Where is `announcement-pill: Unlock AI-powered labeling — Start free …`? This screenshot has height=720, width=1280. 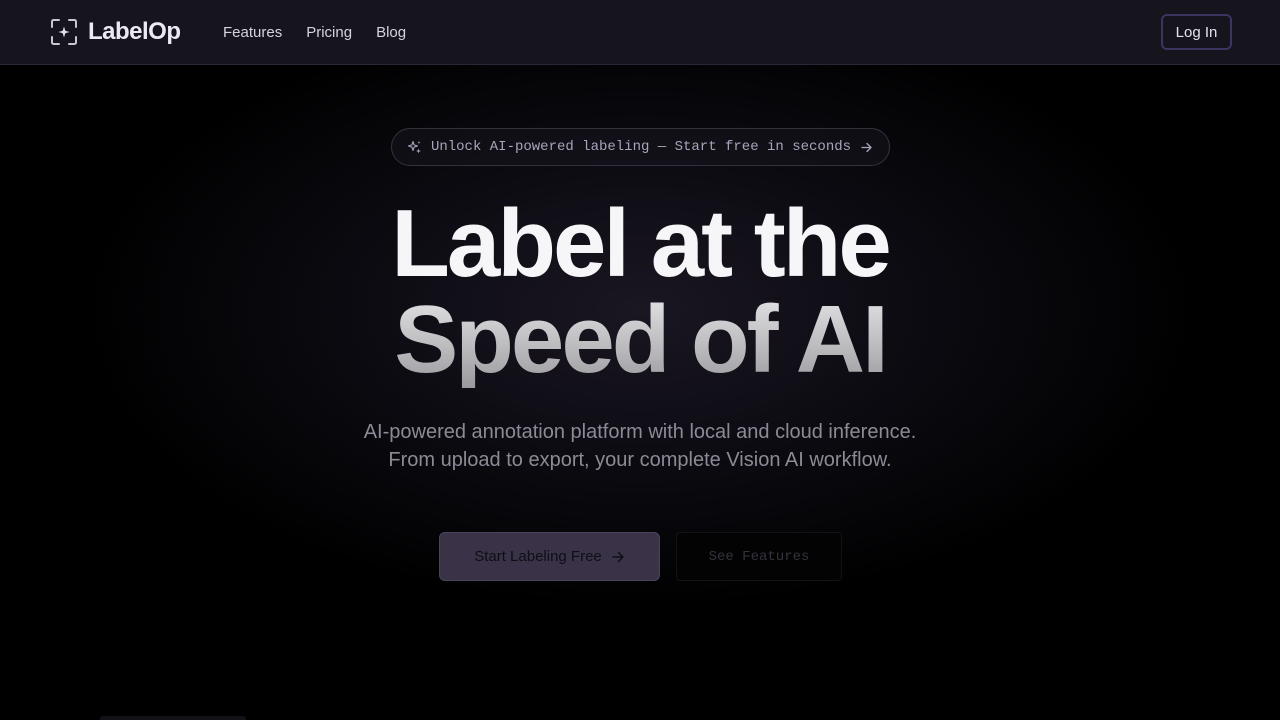 announcement-pill: Unlock AI-powered labeling — Start free … is located at coordinates (640, 147).